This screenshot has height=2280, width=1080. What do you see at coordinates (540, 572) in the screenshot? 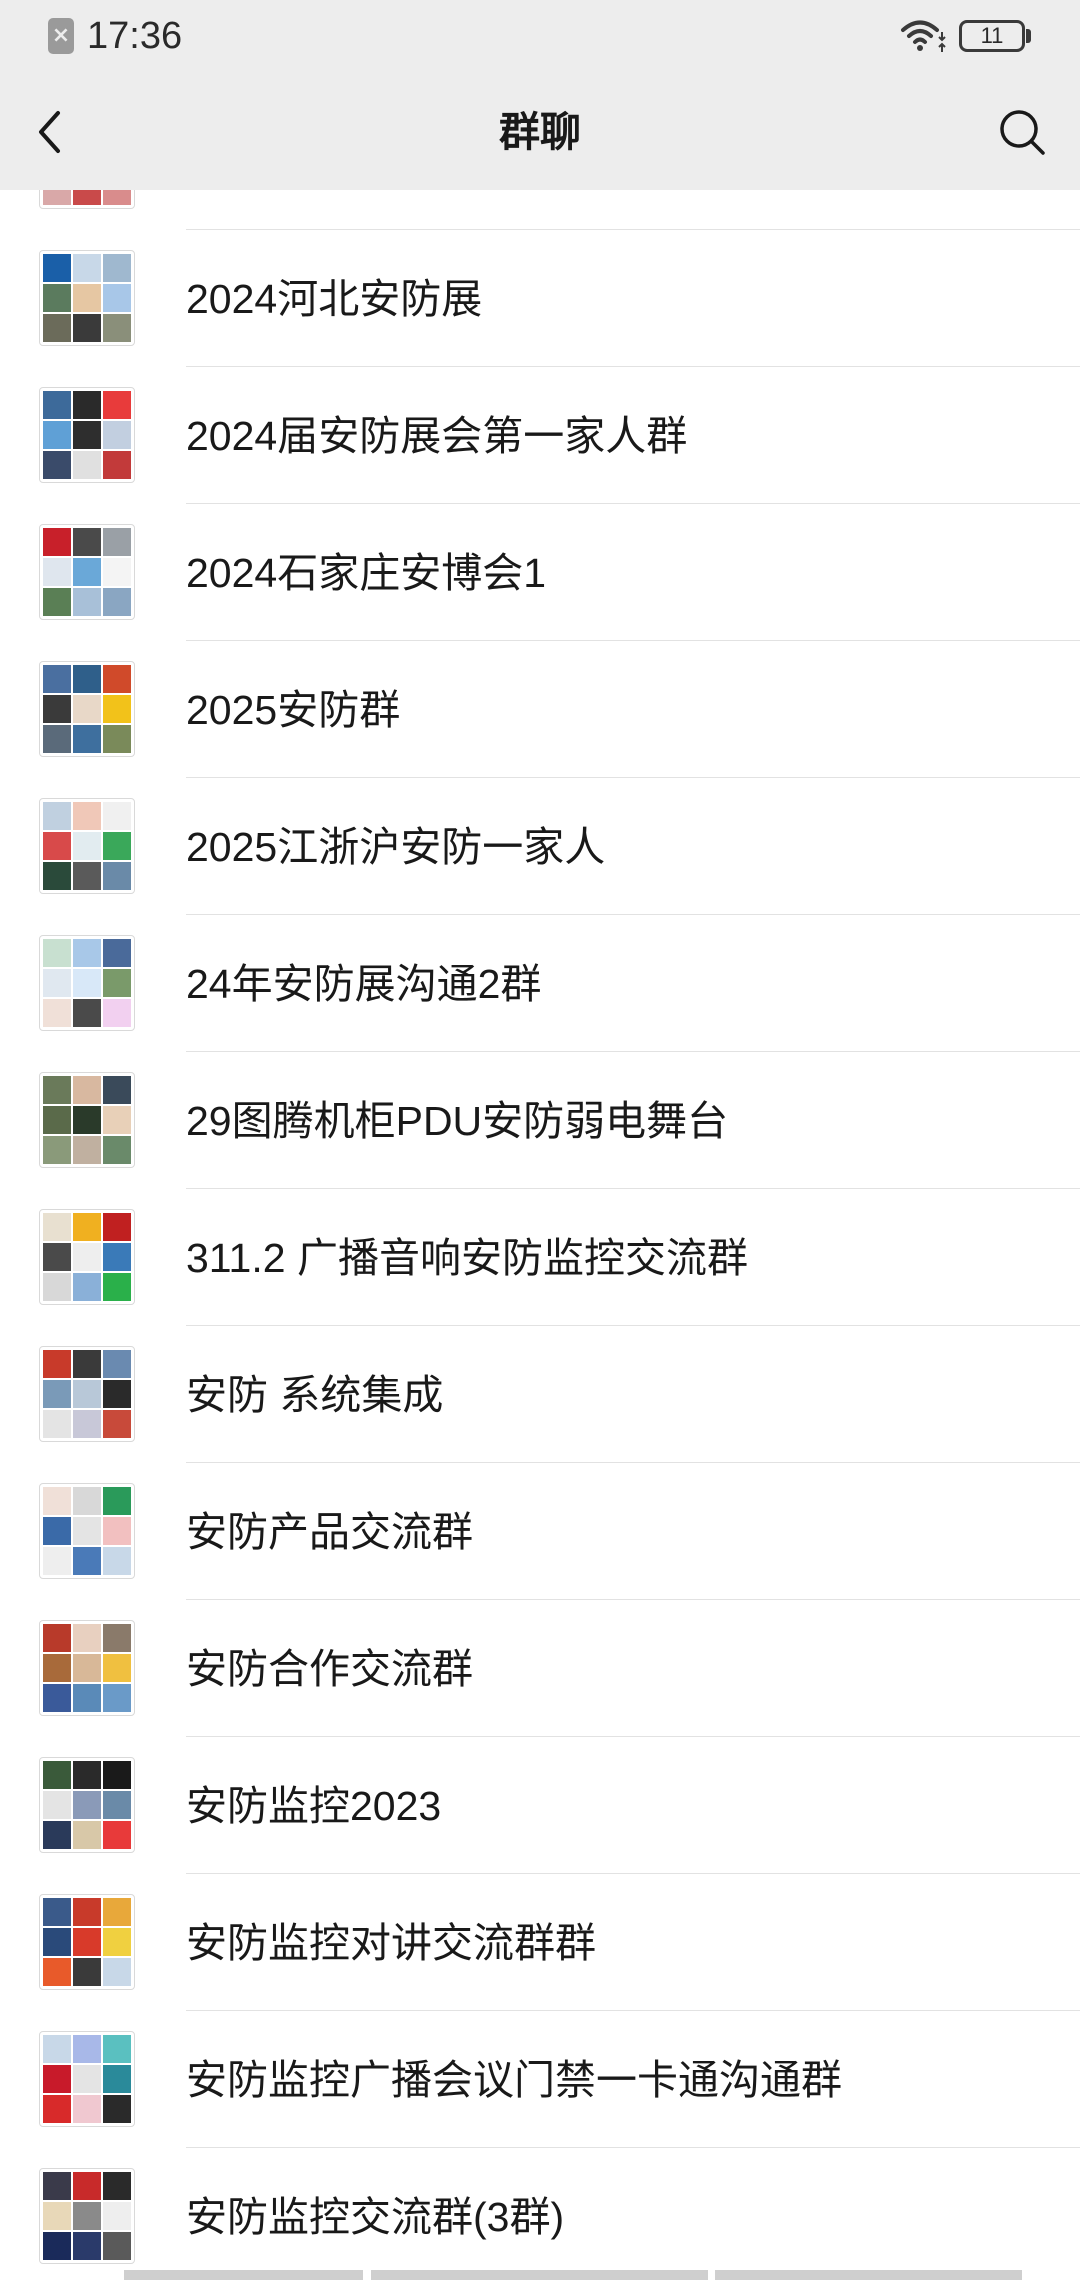
I see `group-chat-row: 2024石家庄安博会1` at bounding box center [540, 572].